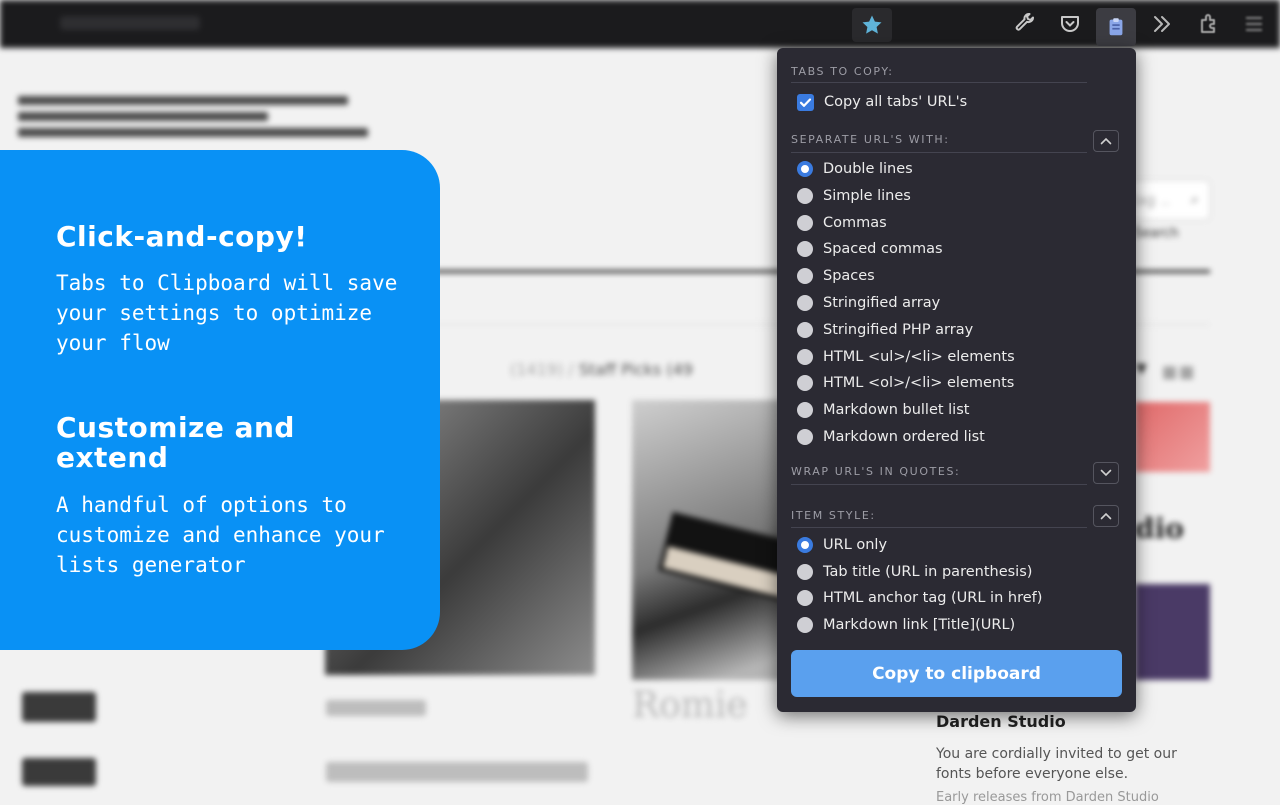 The height and width of the screenshot is (805, 1280). I want to click on wrench-icon, so click(1025, 24).